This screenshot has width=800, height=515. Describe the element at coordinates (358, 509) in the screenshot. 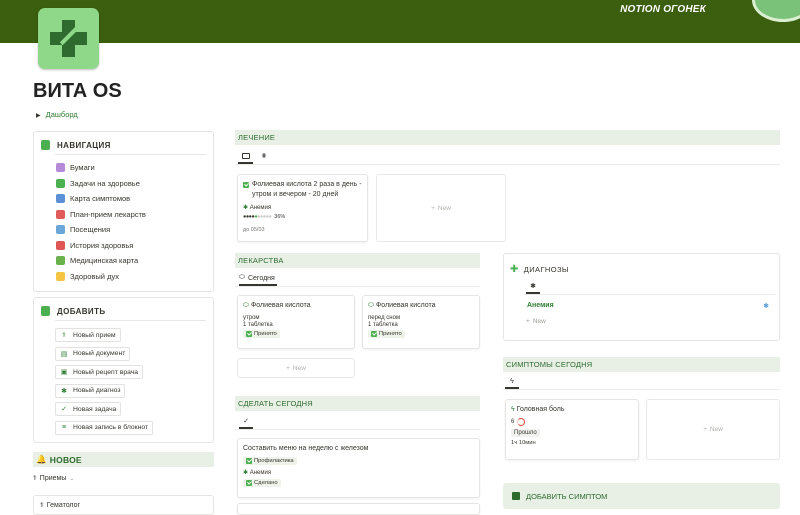

I see `task-card` at that location.